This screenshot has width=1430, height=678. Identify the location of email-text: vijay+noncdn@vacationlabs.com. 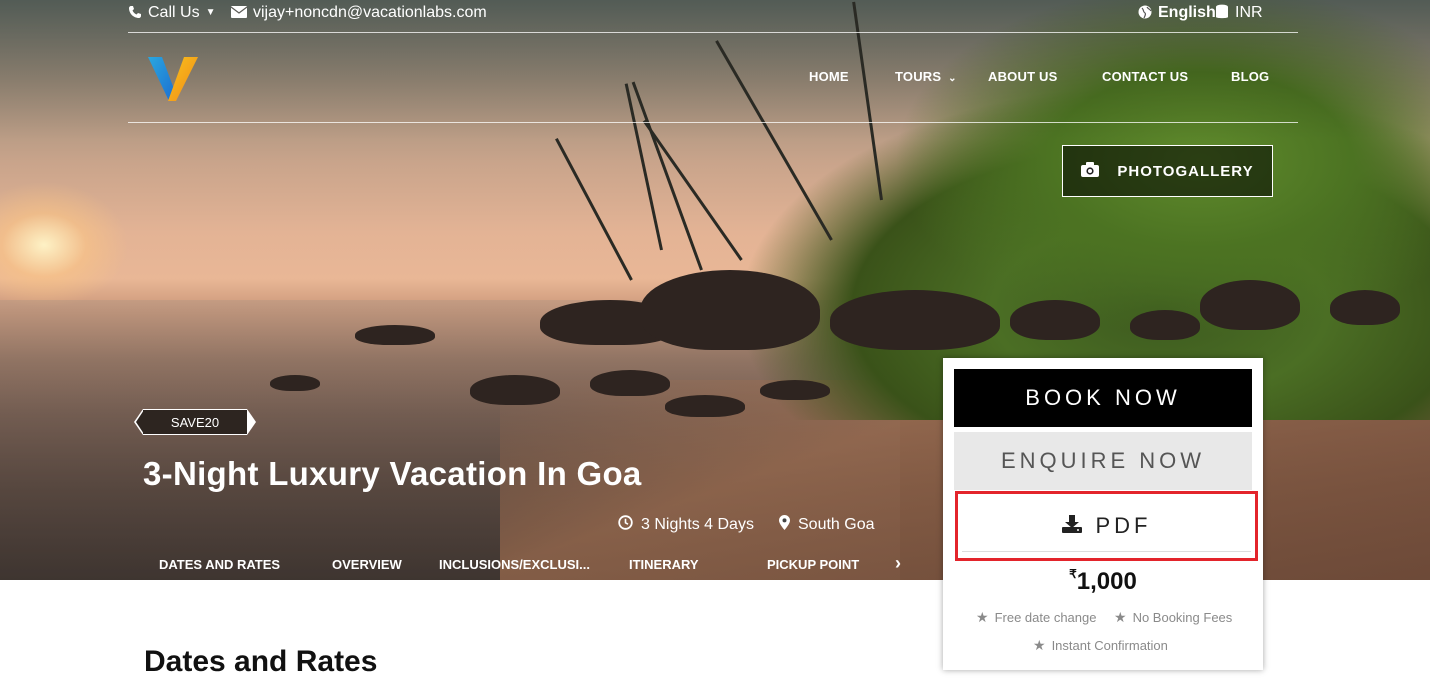
(370, 12).